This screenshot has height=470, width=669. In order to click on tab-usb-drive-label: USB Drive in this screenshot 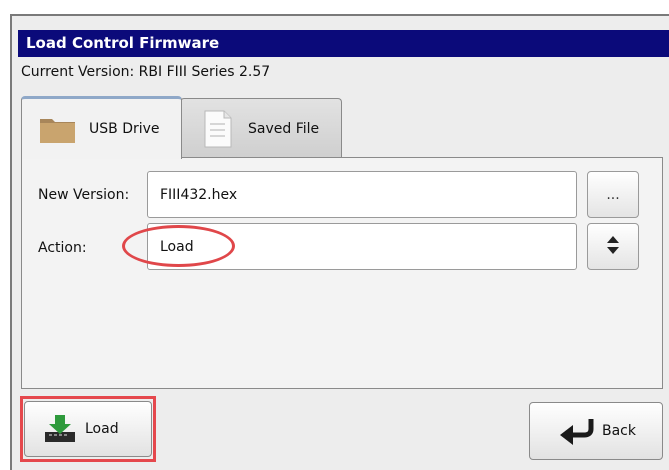, I will do `click(124, 129)`.